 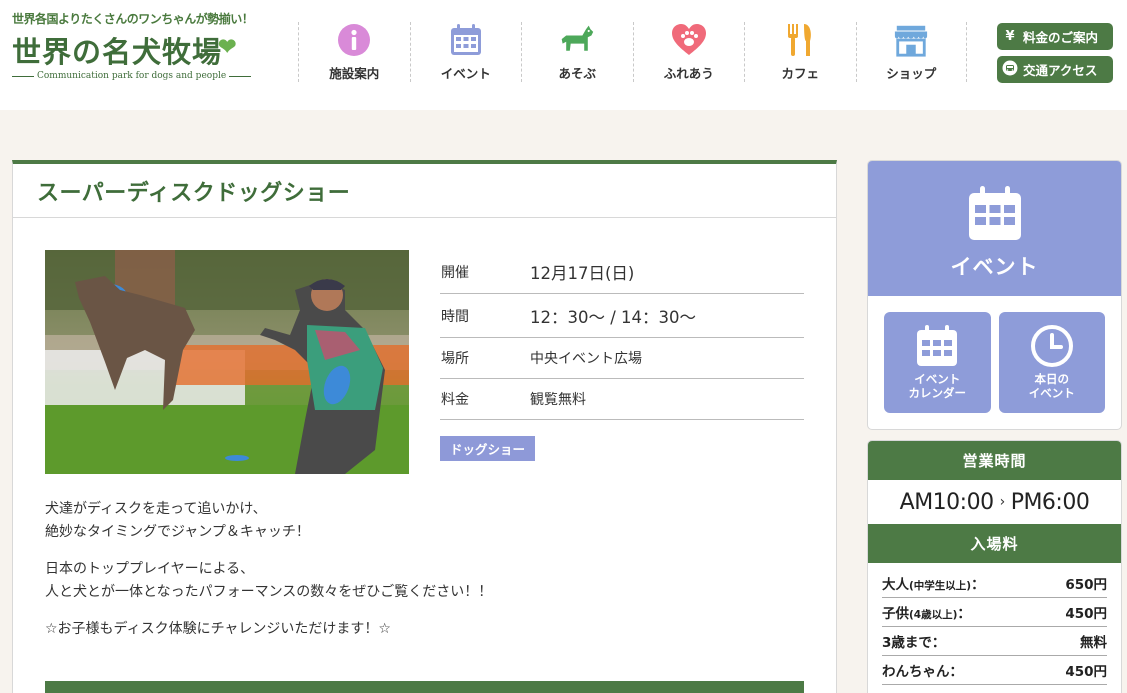 What do you see at coordinates (455, 272) in the screenshot?
I see `info-key: 開催` at bounding box center [455, 272].